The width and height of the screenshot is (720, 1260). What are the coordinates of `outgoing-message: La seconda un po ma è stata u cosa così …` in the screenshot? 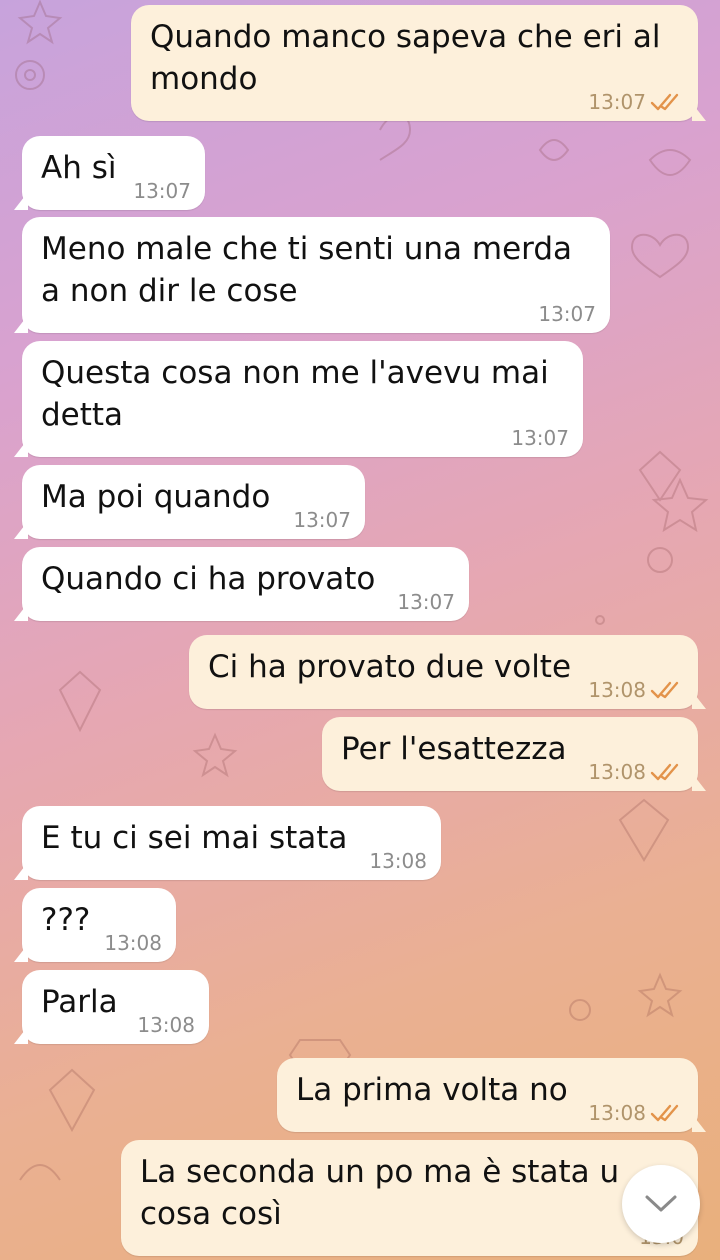 It's located at (409, 1198).